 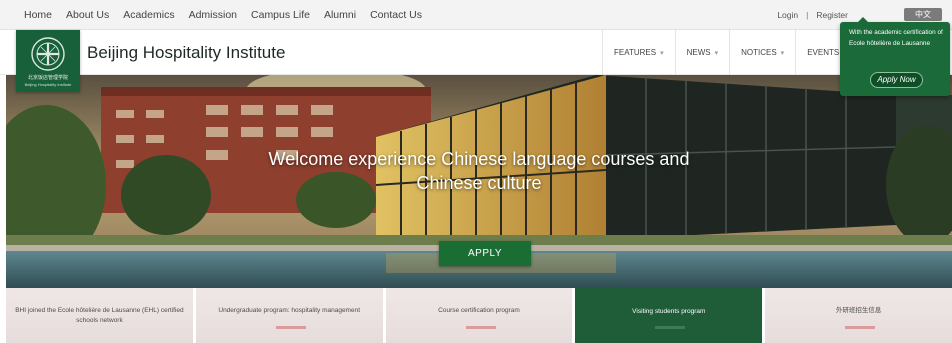 What do you see at coordinates (669, 311) in the screenshot?
I see `program-tile-label: Visiting students program` at bounding box center [669, 311].